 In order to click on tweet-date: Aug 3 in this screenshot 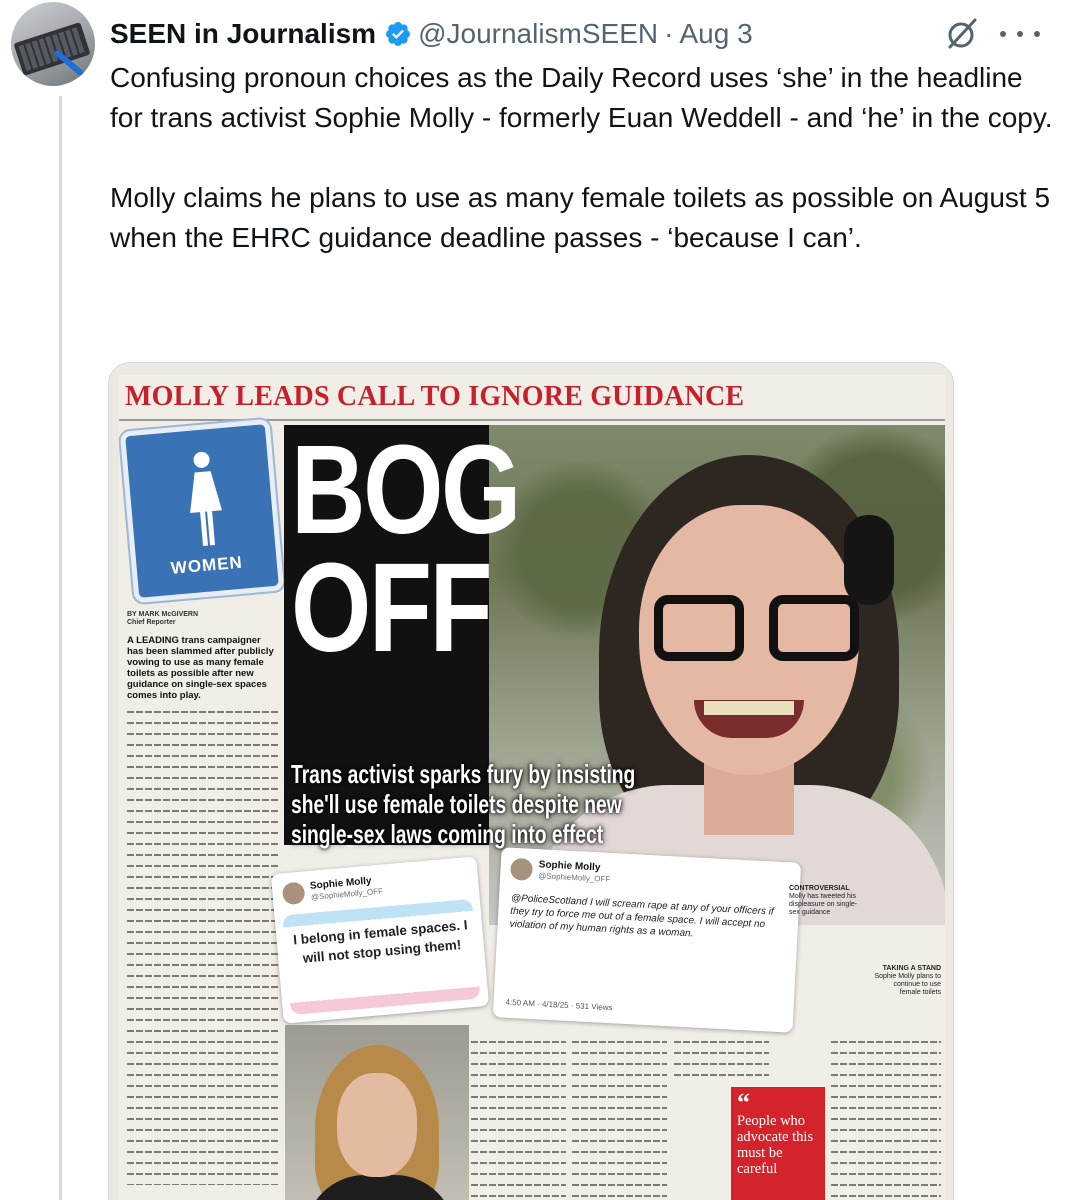, I will do `click(715, 34)`.